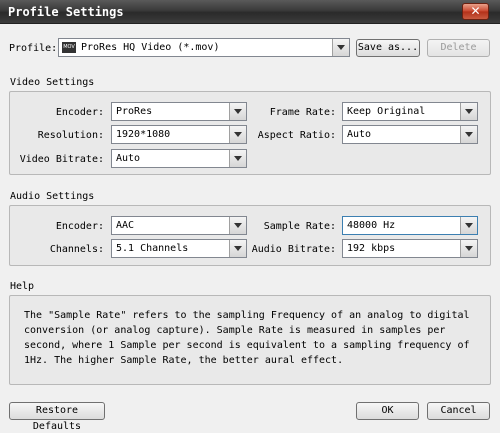  What do you see at coordinates (57, 417) in the screenshot?
I see `restore-defaults-button: Restore Defaults` at bounding box center [57, 417].